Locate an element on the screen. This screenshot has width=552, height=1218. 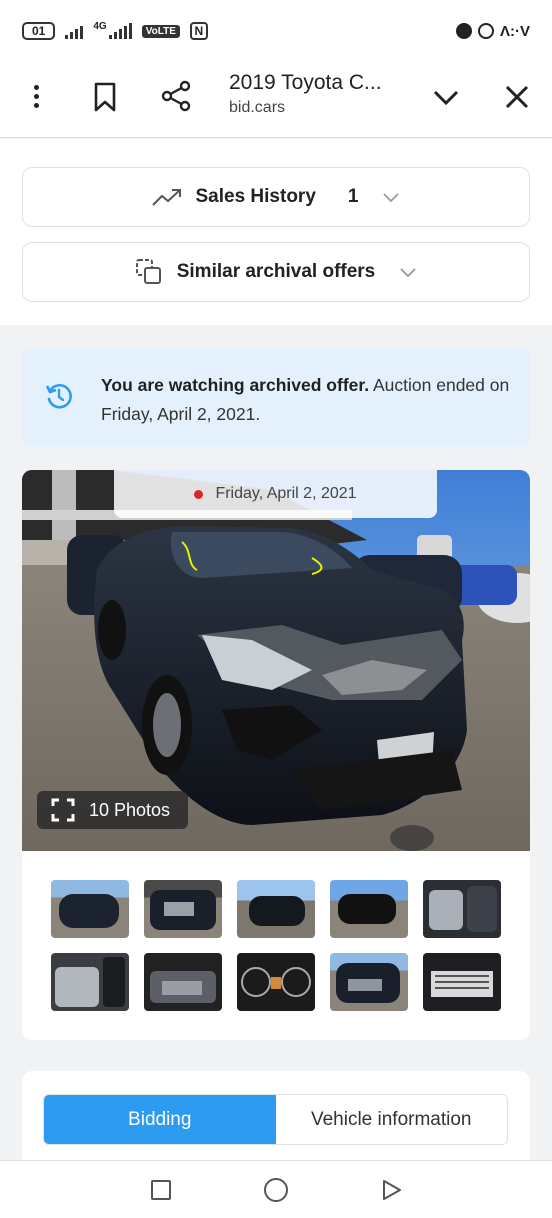
status-left: 01 4G VoLTE N is located at coordinates (115, 30).